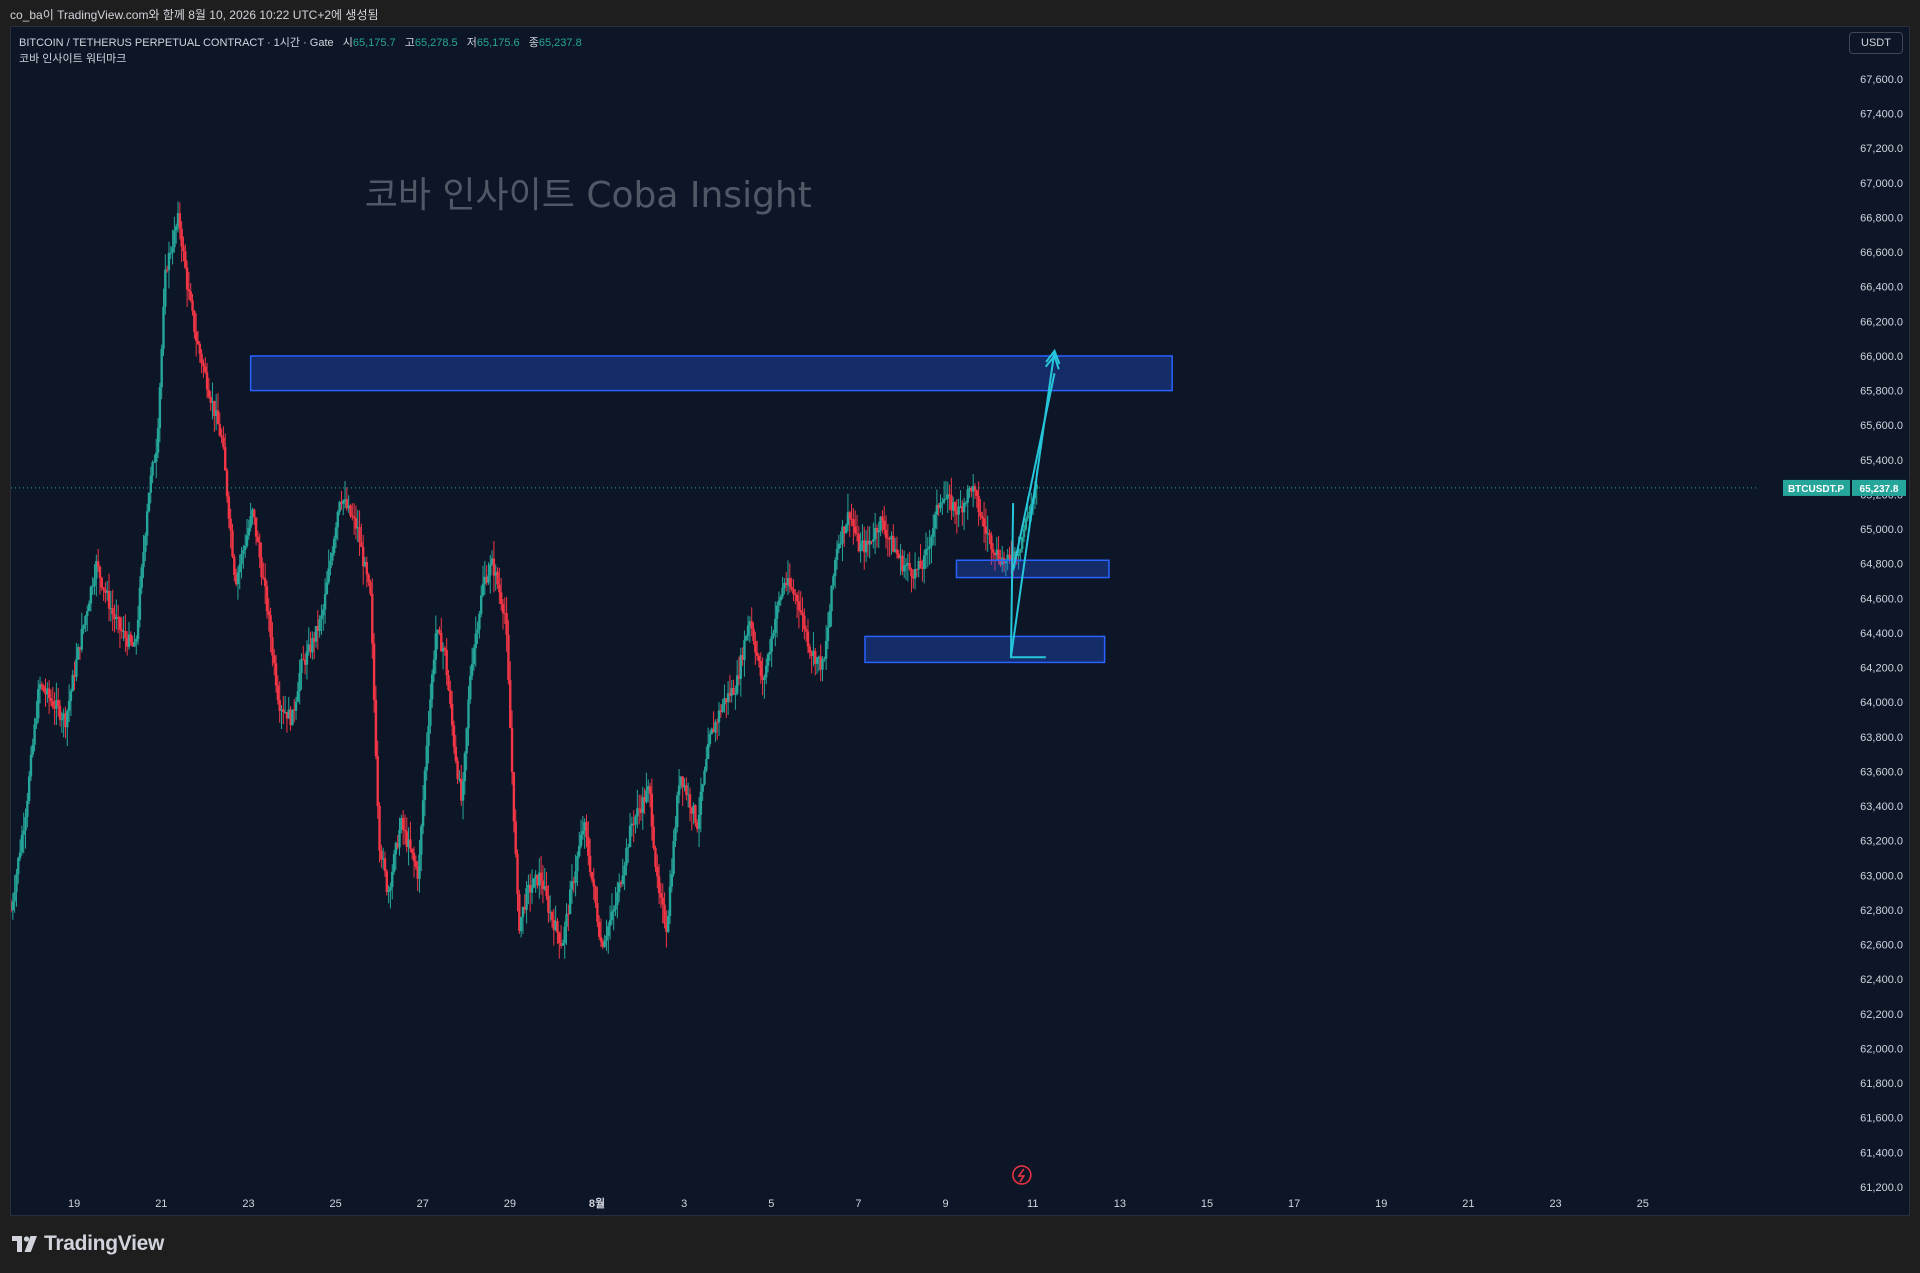 The height and width of the screenshot is (1273, 1920). I want to click on x-axis-tick-label: 23, so click(248, 1204).